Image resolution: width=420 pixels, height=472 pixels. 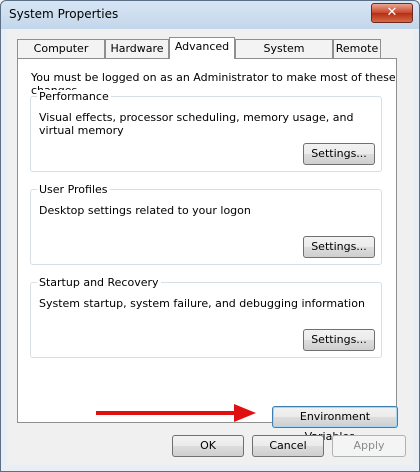 What do you see at coordinates (288, 446) in the screenshot?
I see `cancel-button: Cancel` at bounding box center [288, 446].